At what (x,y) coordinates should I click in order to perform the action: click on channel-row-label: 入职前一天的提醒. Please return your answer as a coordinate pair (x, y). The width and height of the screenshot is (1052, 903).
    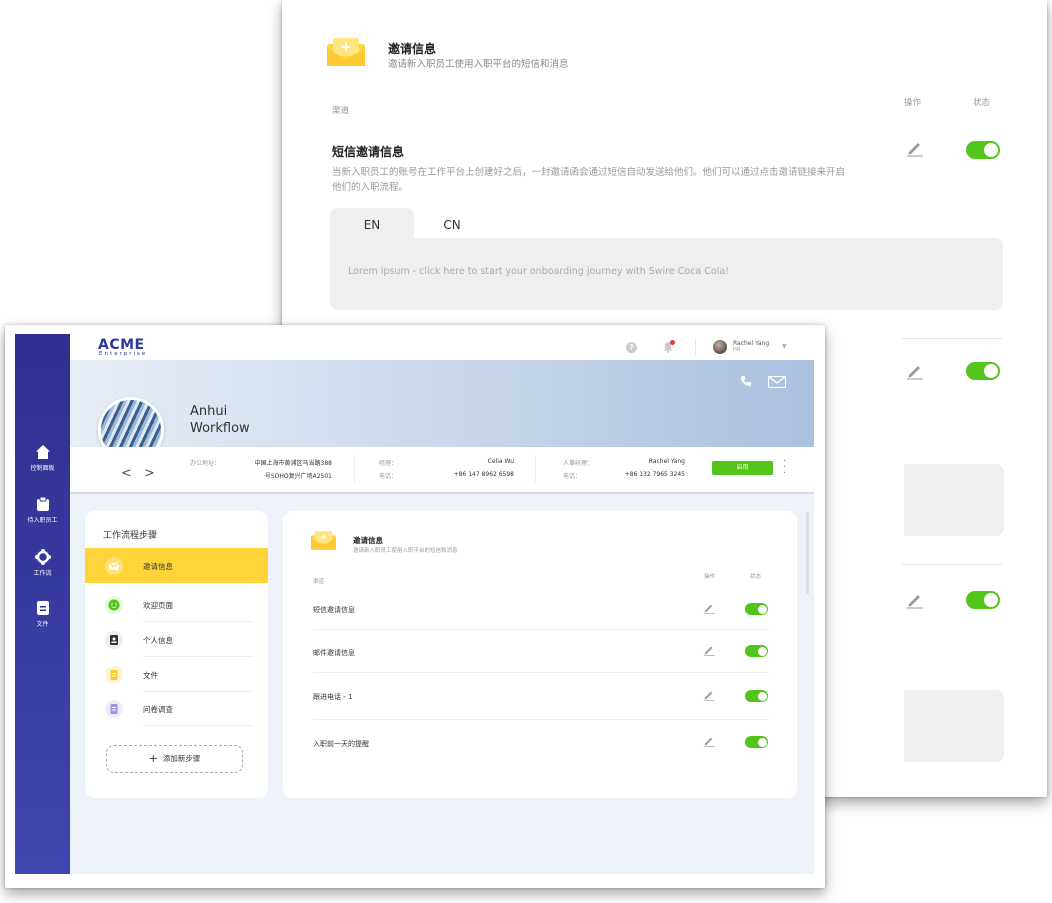
    Looking at the image, I should click on (341, 744).